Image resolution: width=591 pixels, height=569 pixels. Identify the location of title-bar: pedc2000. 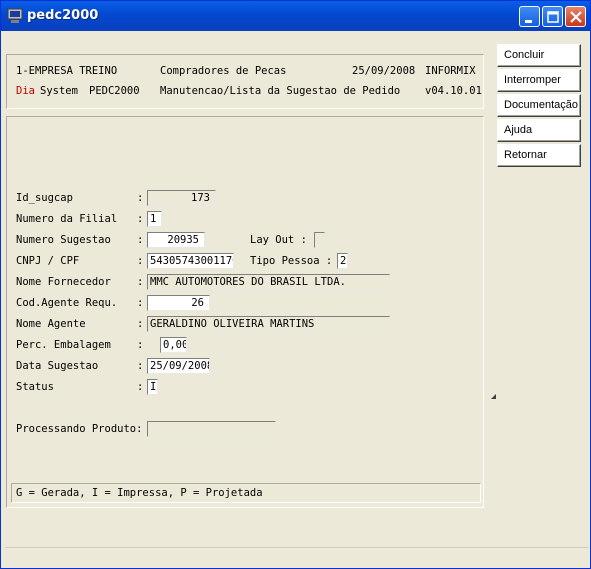
(295, 16).